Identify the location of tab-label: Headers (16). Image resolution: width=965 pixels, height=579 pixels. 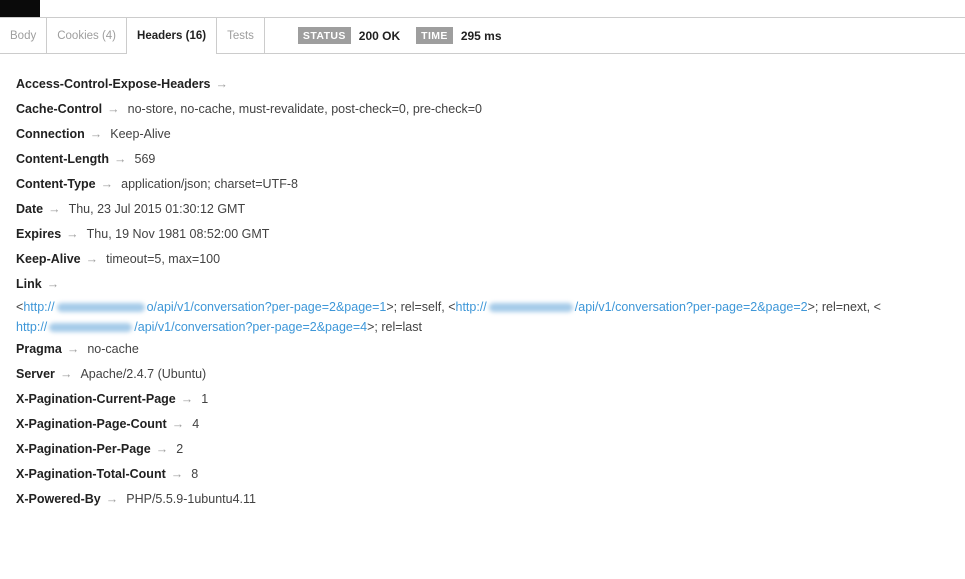
(172, 35).